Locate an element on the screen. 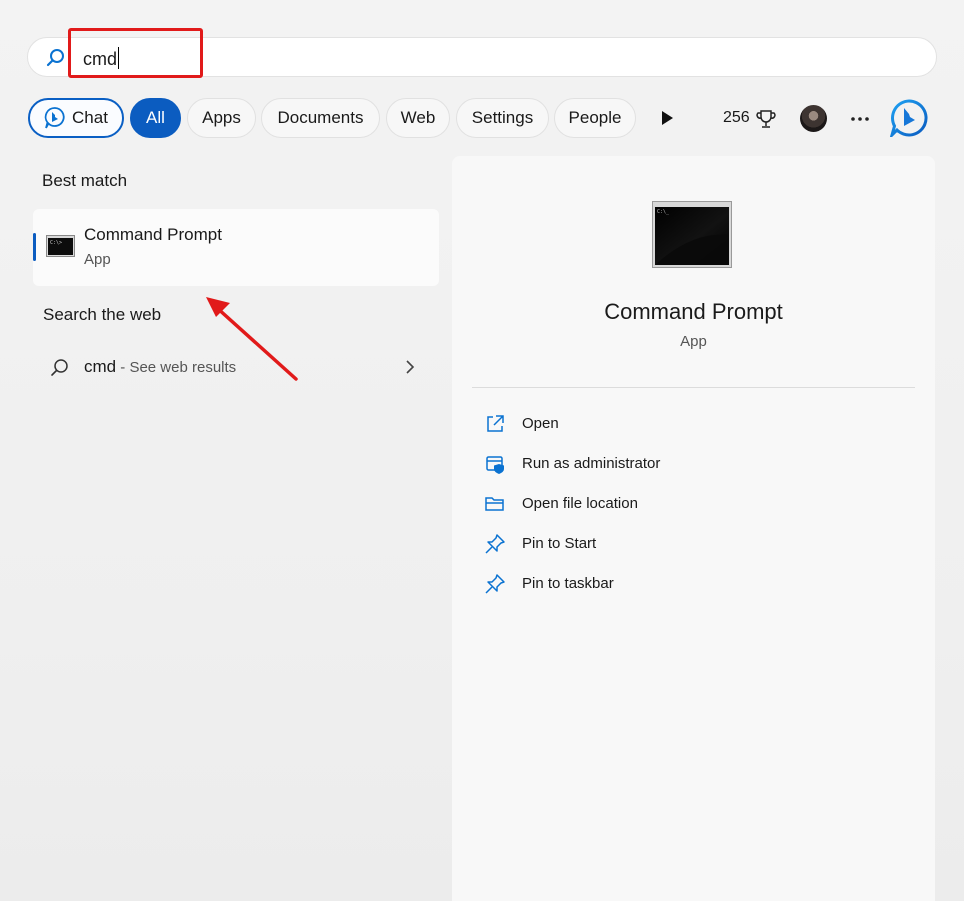 The image size is (964, 901). open-file-location-label: Open file location is located at coordinates (580, 503).